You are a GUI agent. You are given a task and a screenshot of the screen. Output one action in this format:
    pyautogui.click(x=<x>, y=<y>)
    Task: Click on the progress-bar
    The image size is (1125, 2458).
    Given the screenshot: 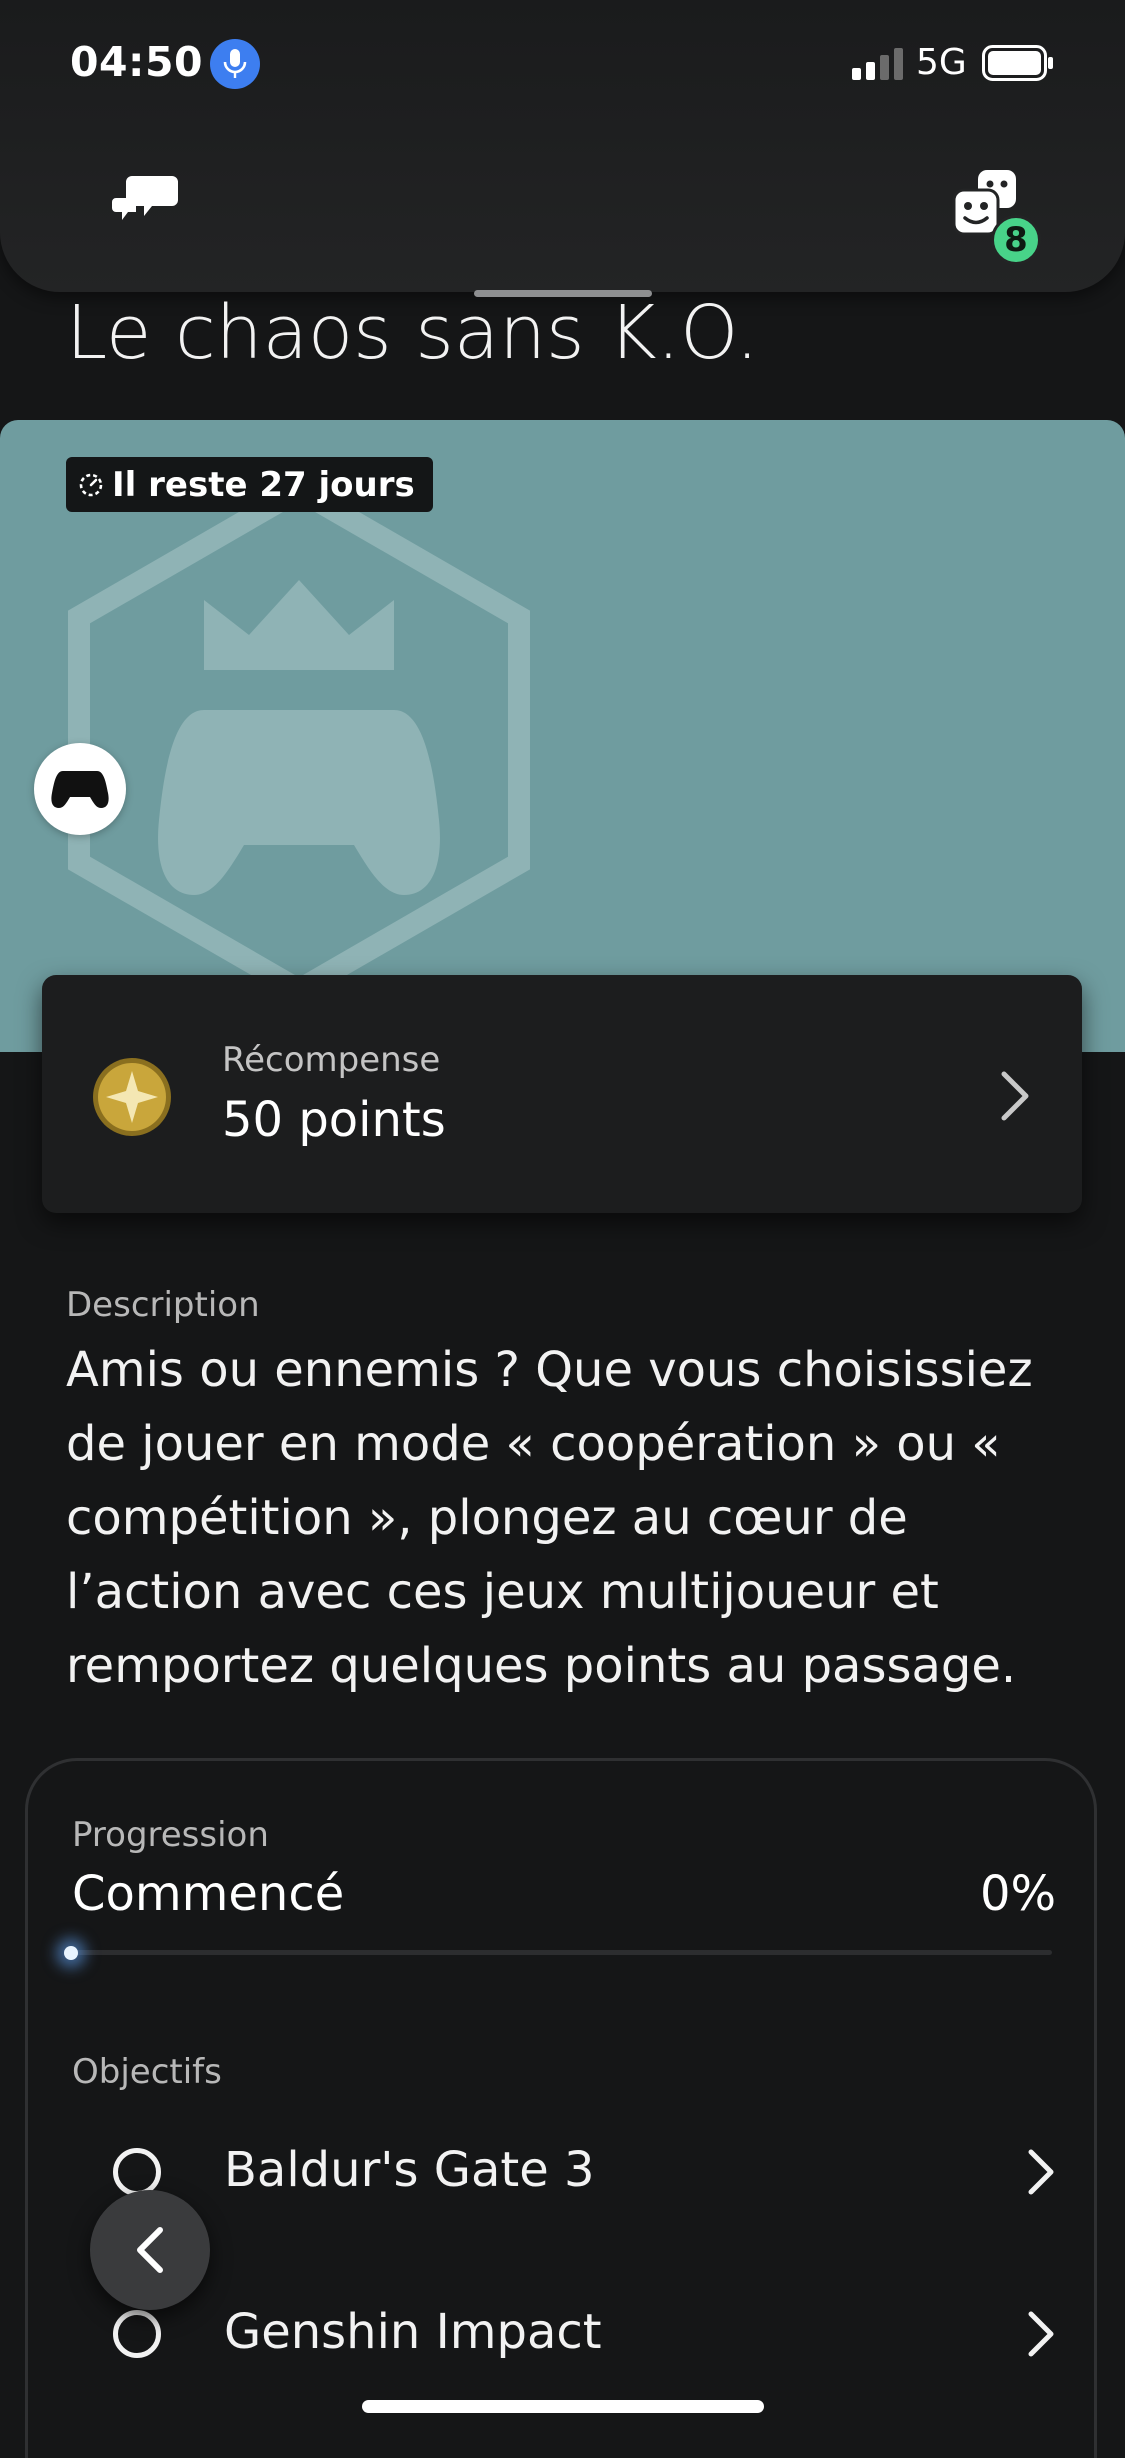 What is the action you would take?
    pyautogui.click(x=562, y=1952)
    